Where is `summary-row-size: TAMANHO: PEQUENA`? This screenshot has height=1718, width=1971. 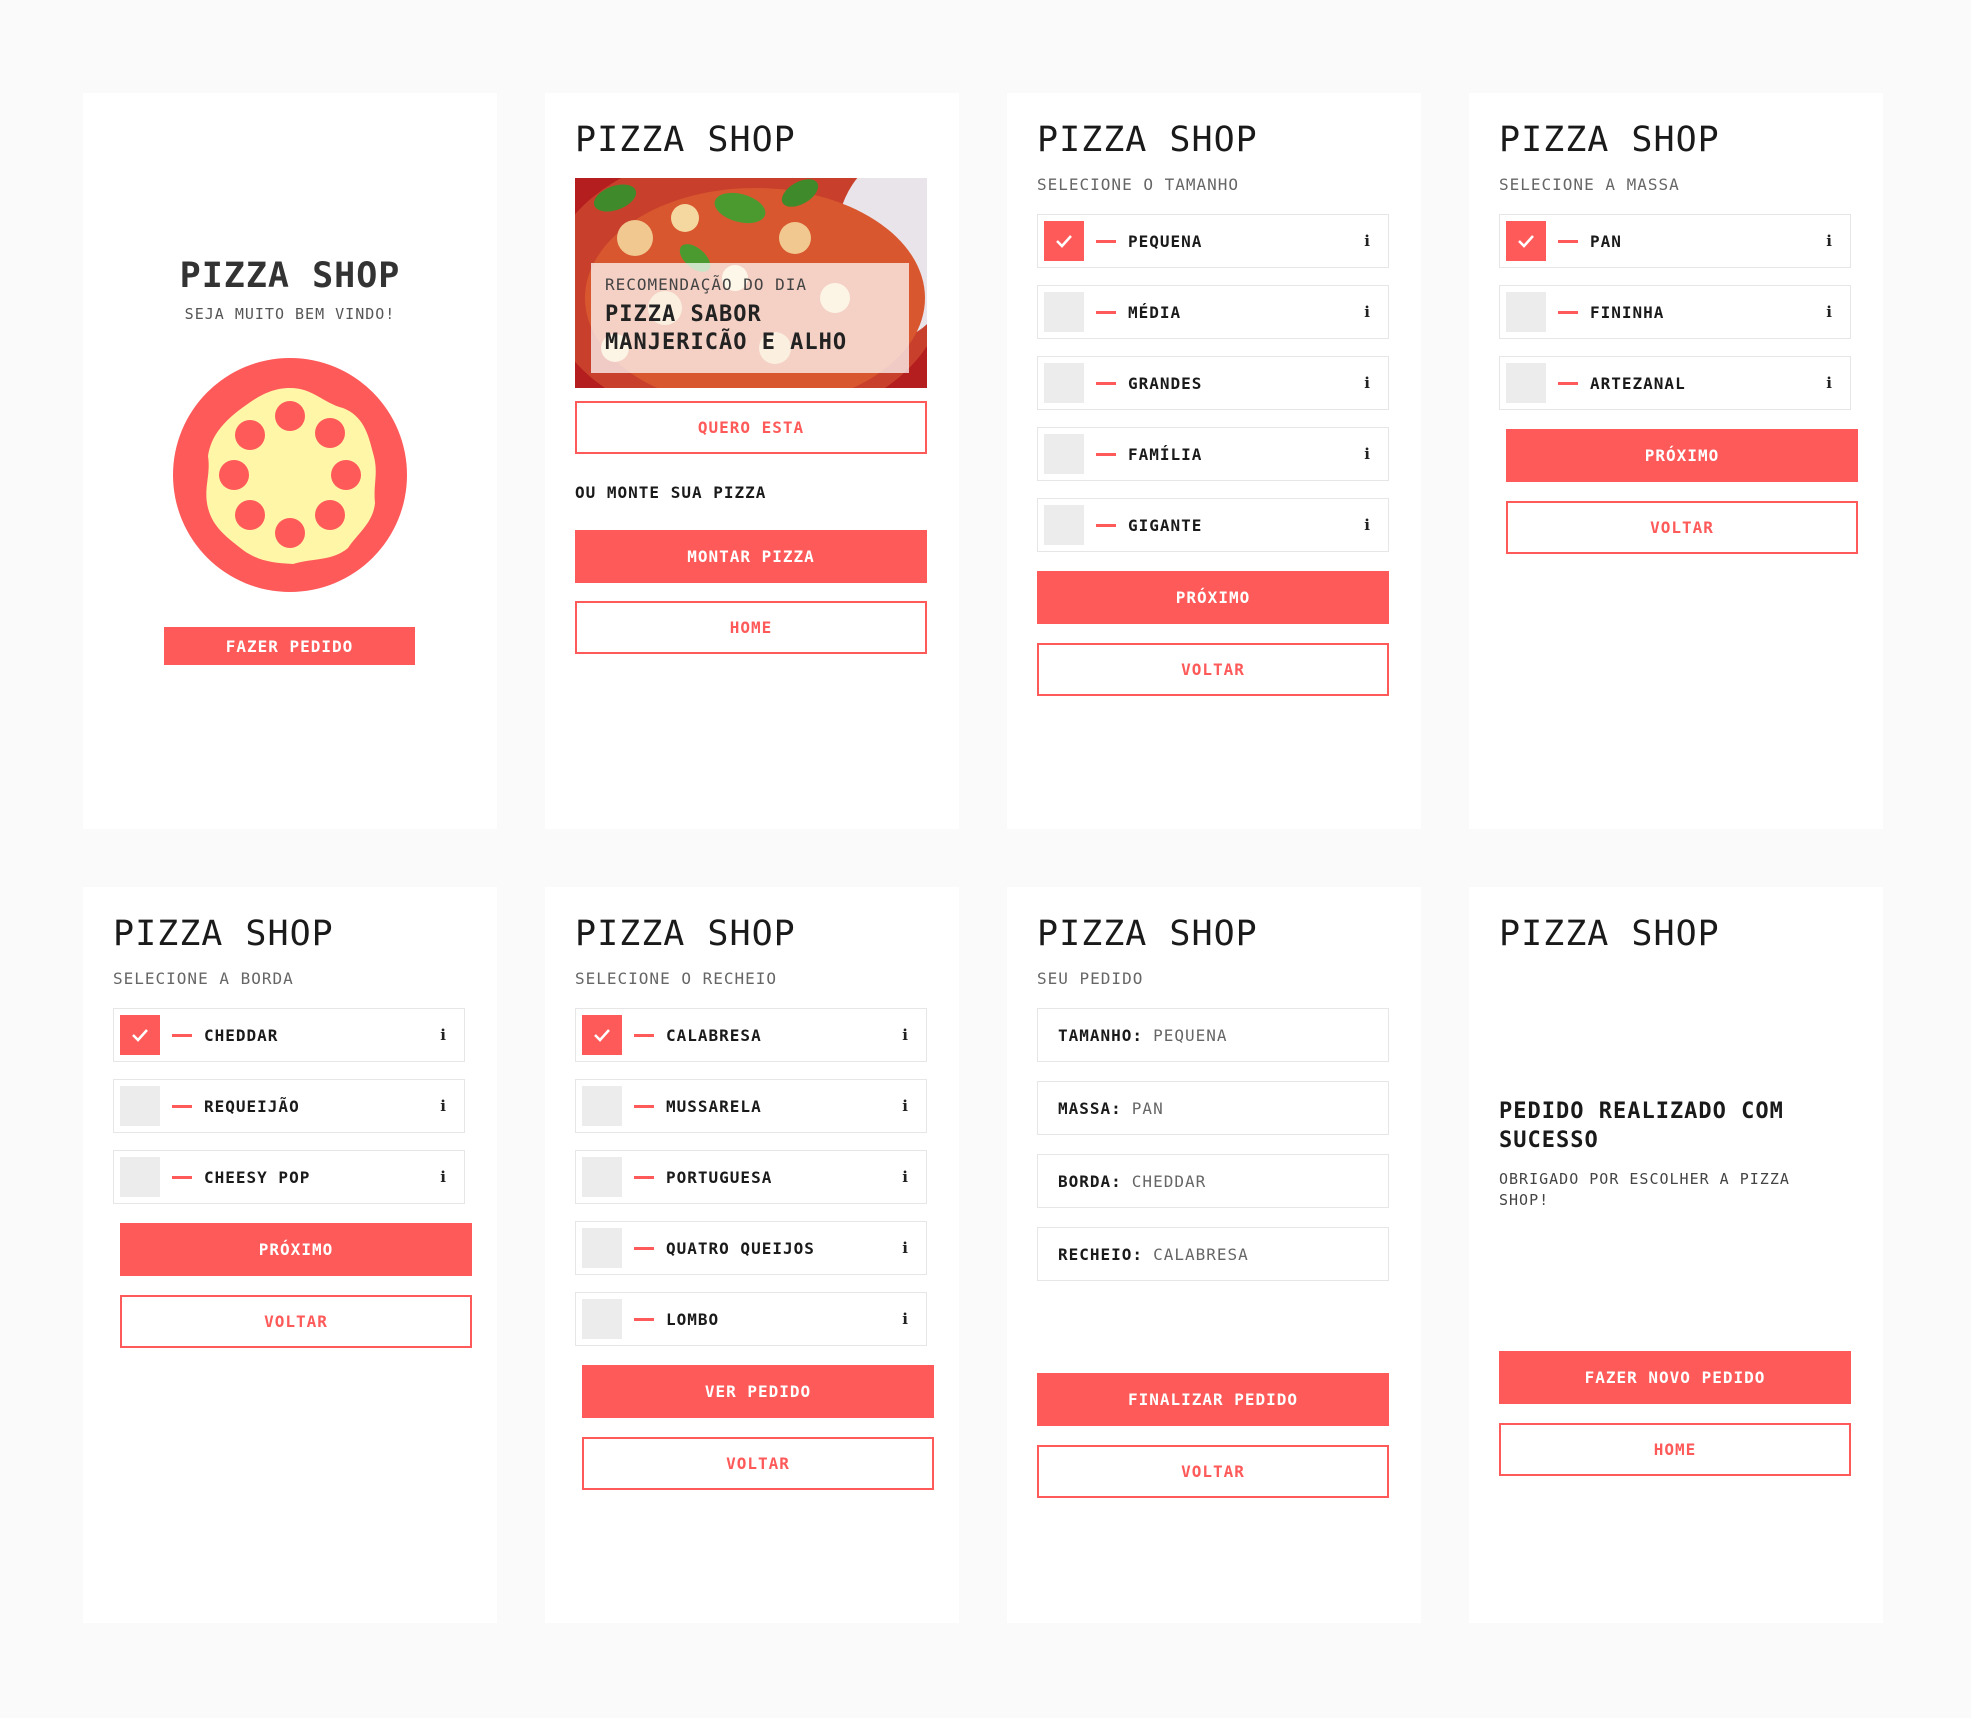
summary-row-size: TAMANHO: PEQUENA is located at coordinates (1213, 1035).